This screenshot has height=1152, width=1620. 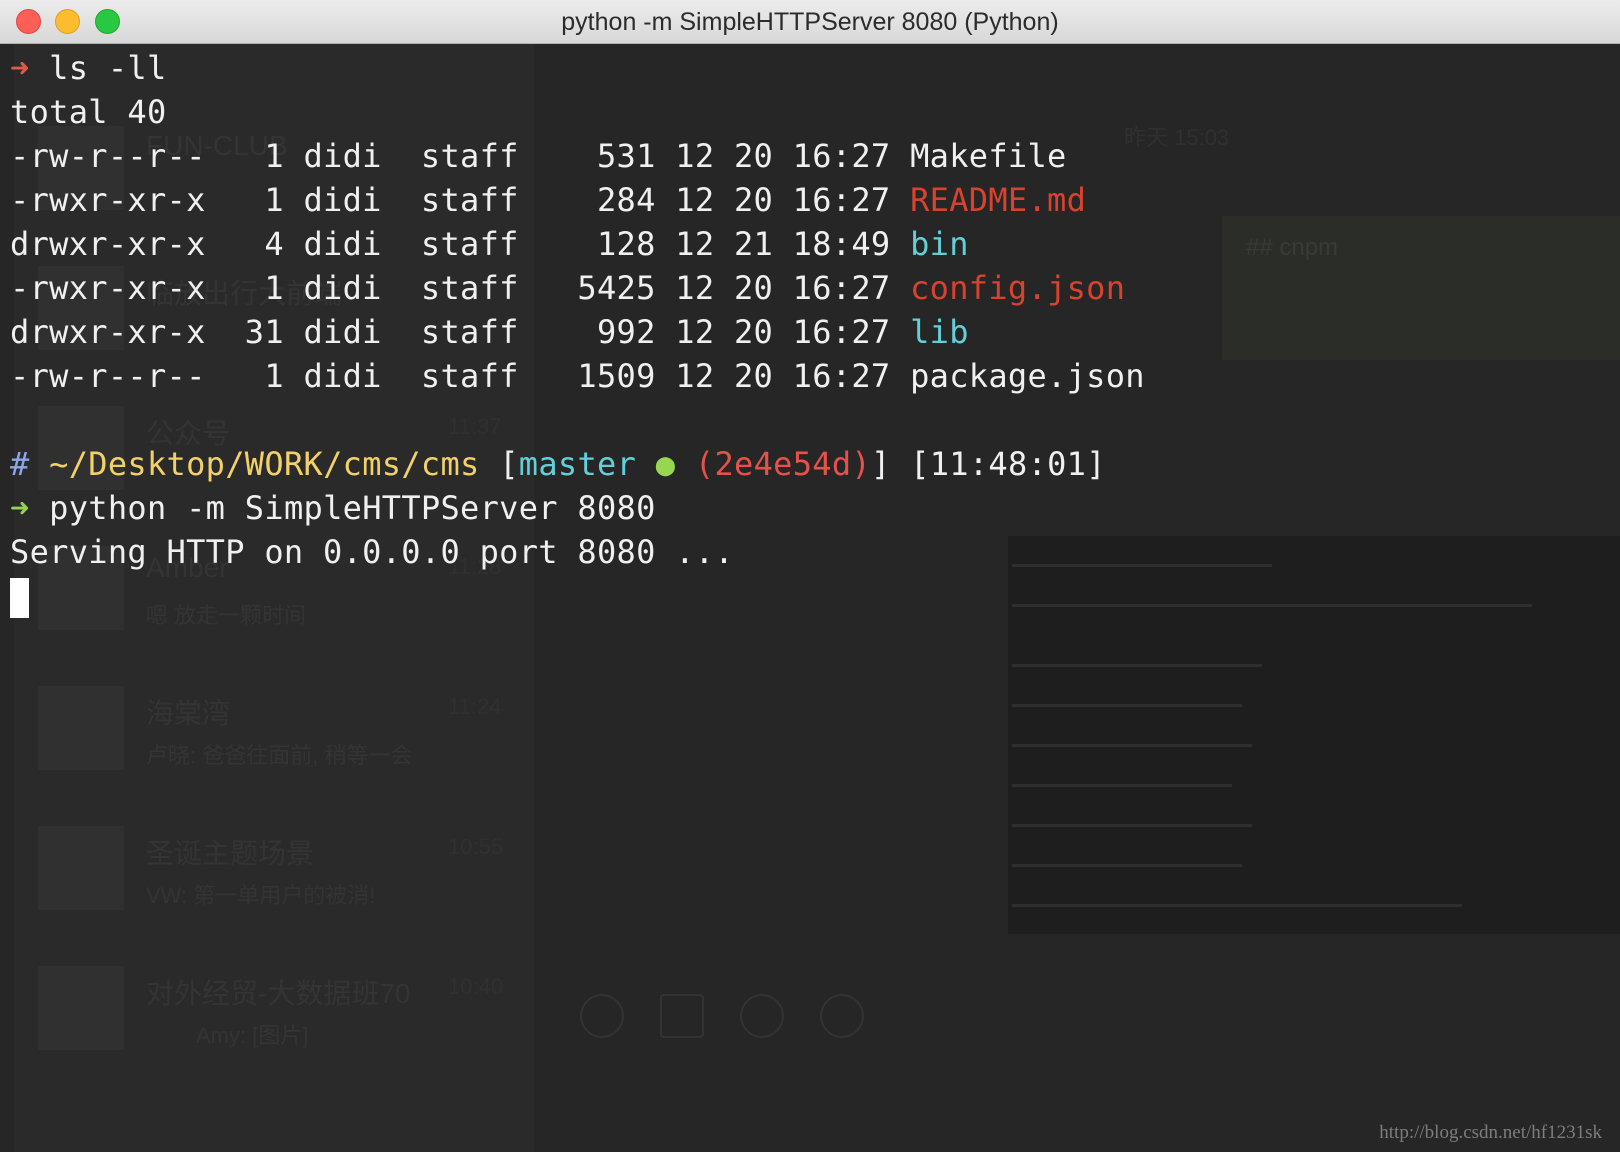 I want to click on git-branch: master, so click(x=577, y=464).